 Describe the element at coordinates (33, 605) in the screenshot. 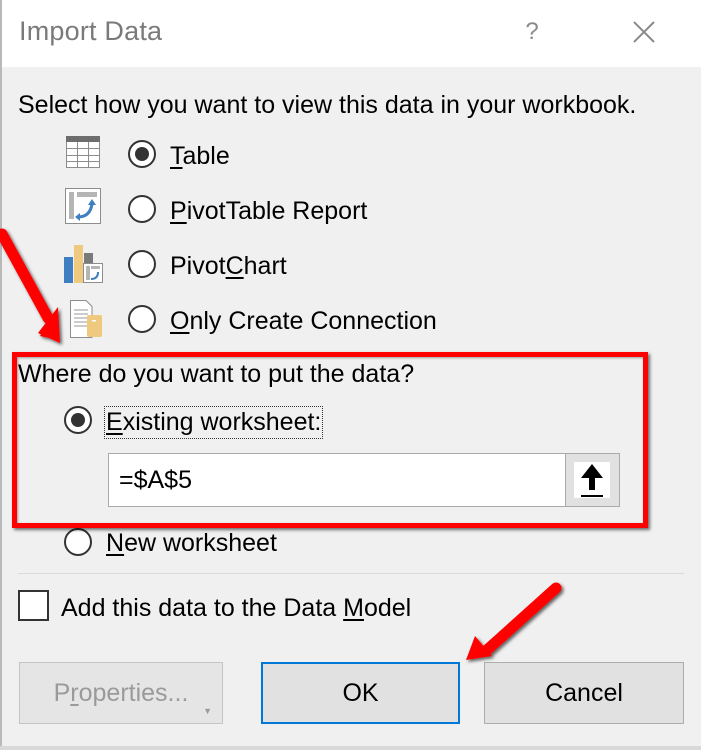

I see `data-model-checkbox` at that location.